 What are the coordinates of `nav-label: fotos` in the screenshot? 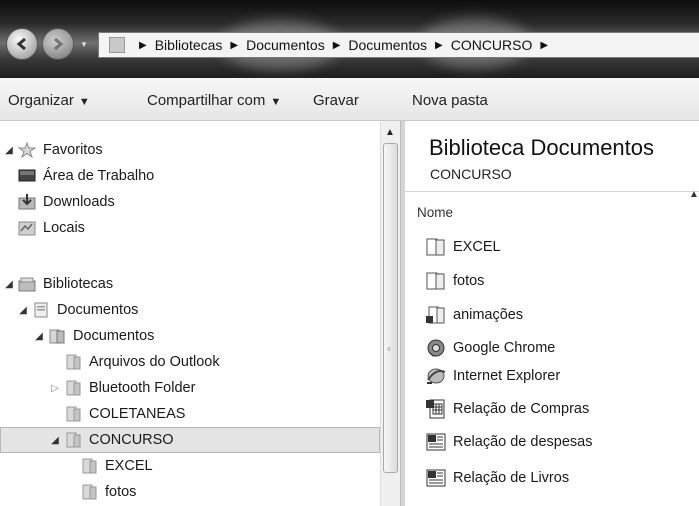 It's located at (121, 492).